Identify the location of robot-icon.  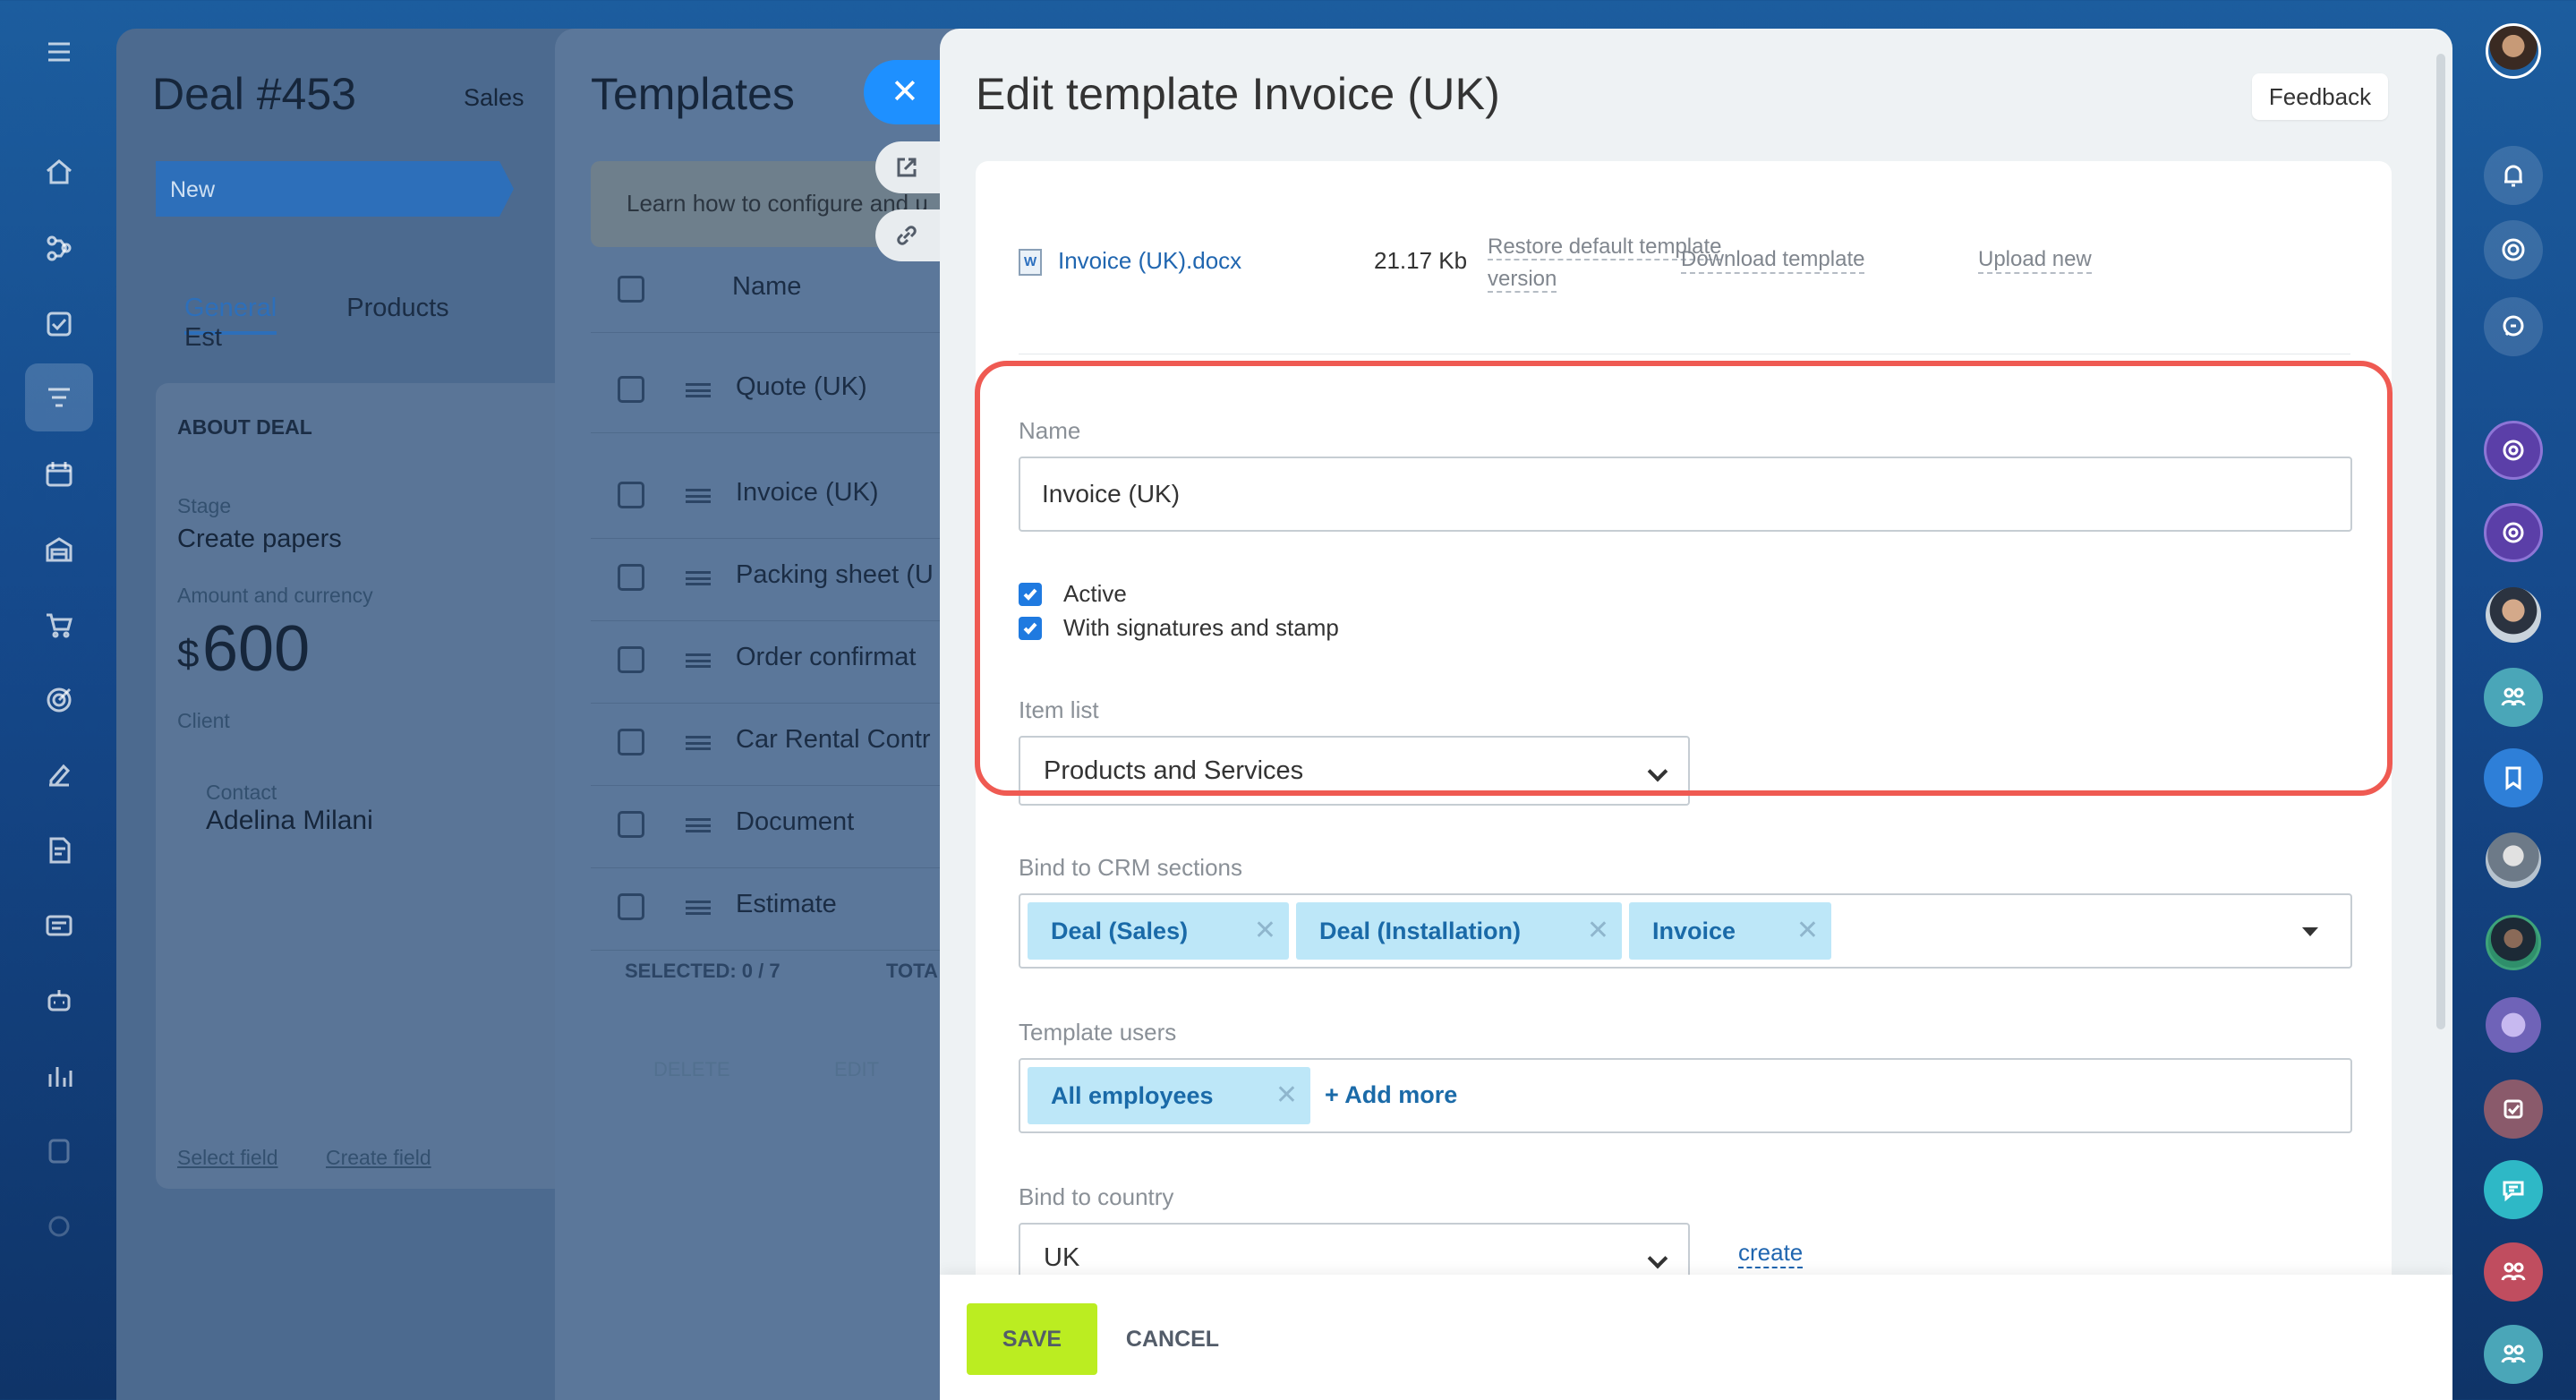
(59, 1000).